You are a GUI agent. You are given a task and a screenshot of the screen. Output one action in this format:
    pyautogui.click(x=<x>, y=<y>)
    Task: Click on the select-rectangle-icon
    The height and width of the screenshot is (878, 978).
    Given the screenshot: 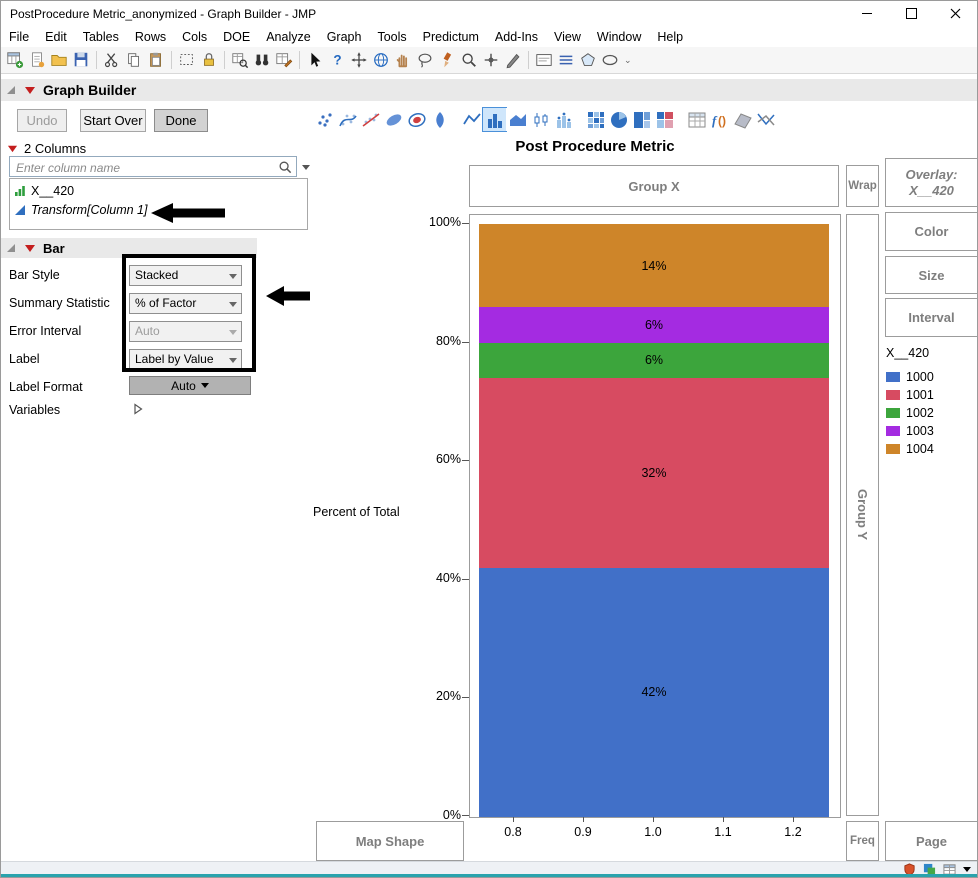 What is the action you would take?
    pyautogui.click(x=187, y=60)
    